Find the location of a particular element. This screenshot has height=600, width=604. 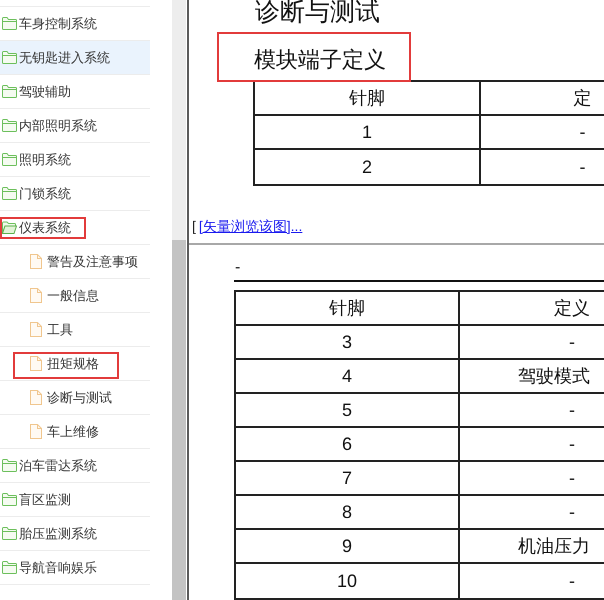

caption-text: - is located at coordinates (237, 268).